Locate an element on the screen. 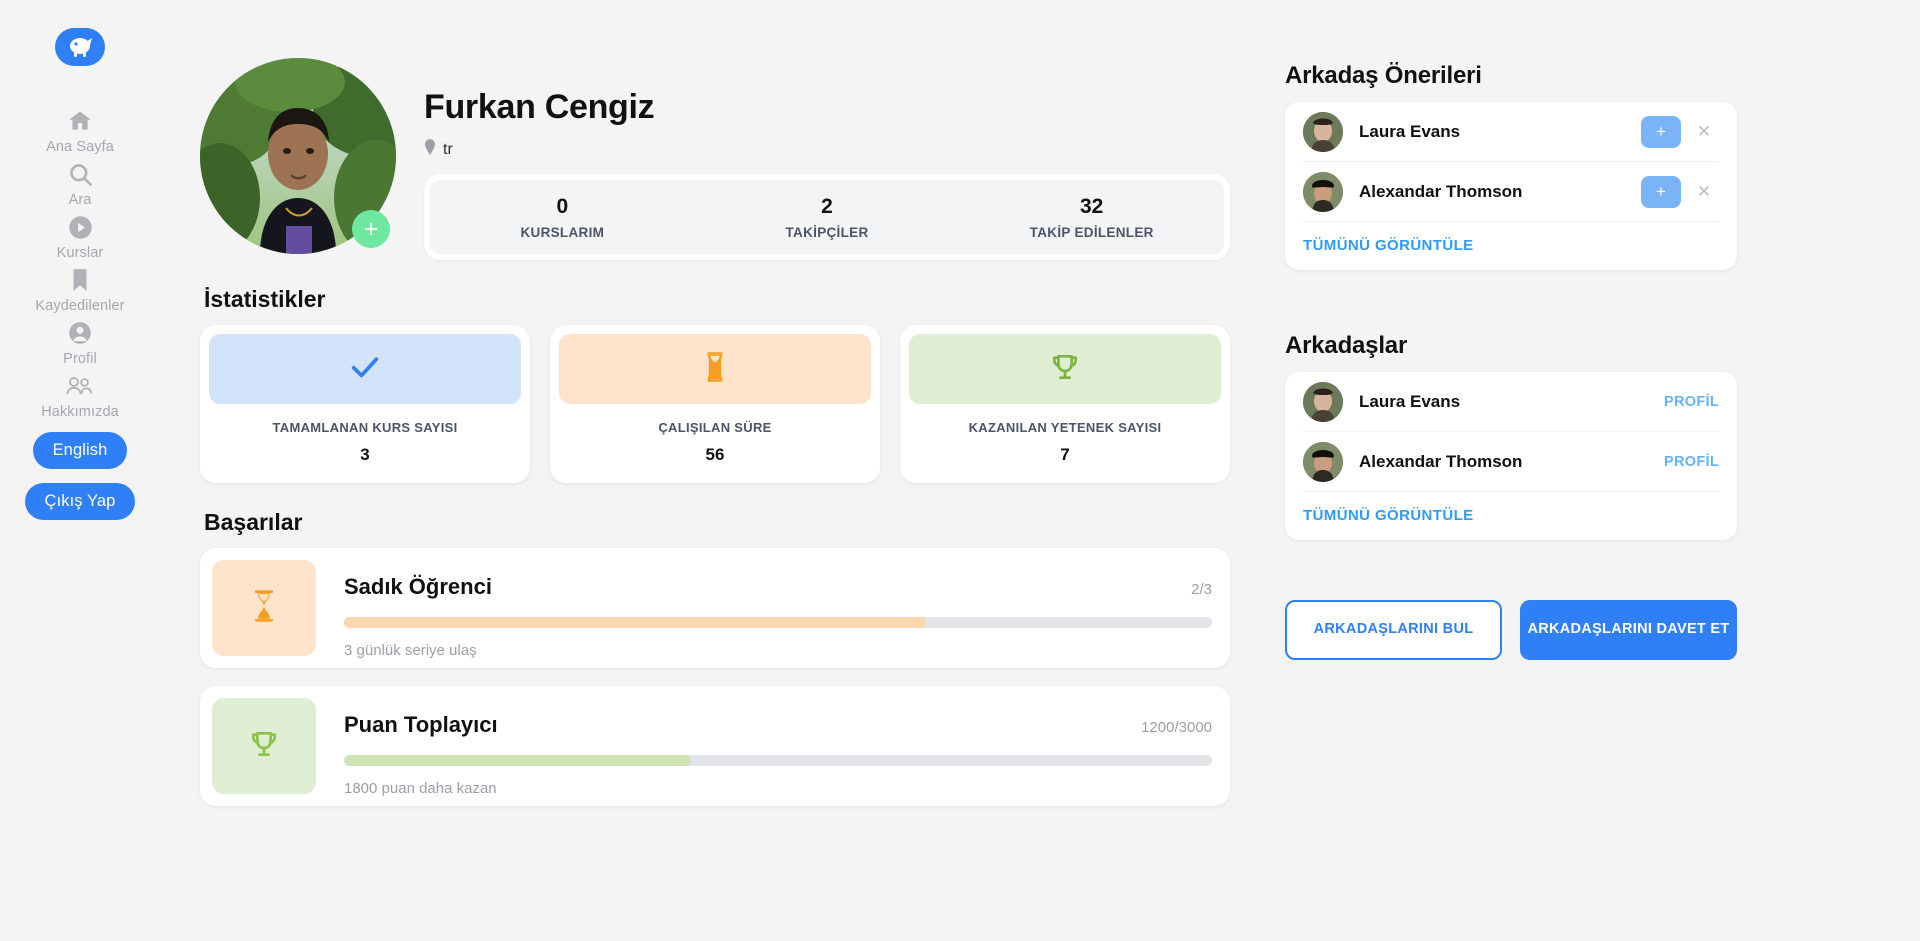 Image resolution: width=1920 pixels, height=941 pixels. app-logo-icon is located at coordinates (80, 47).